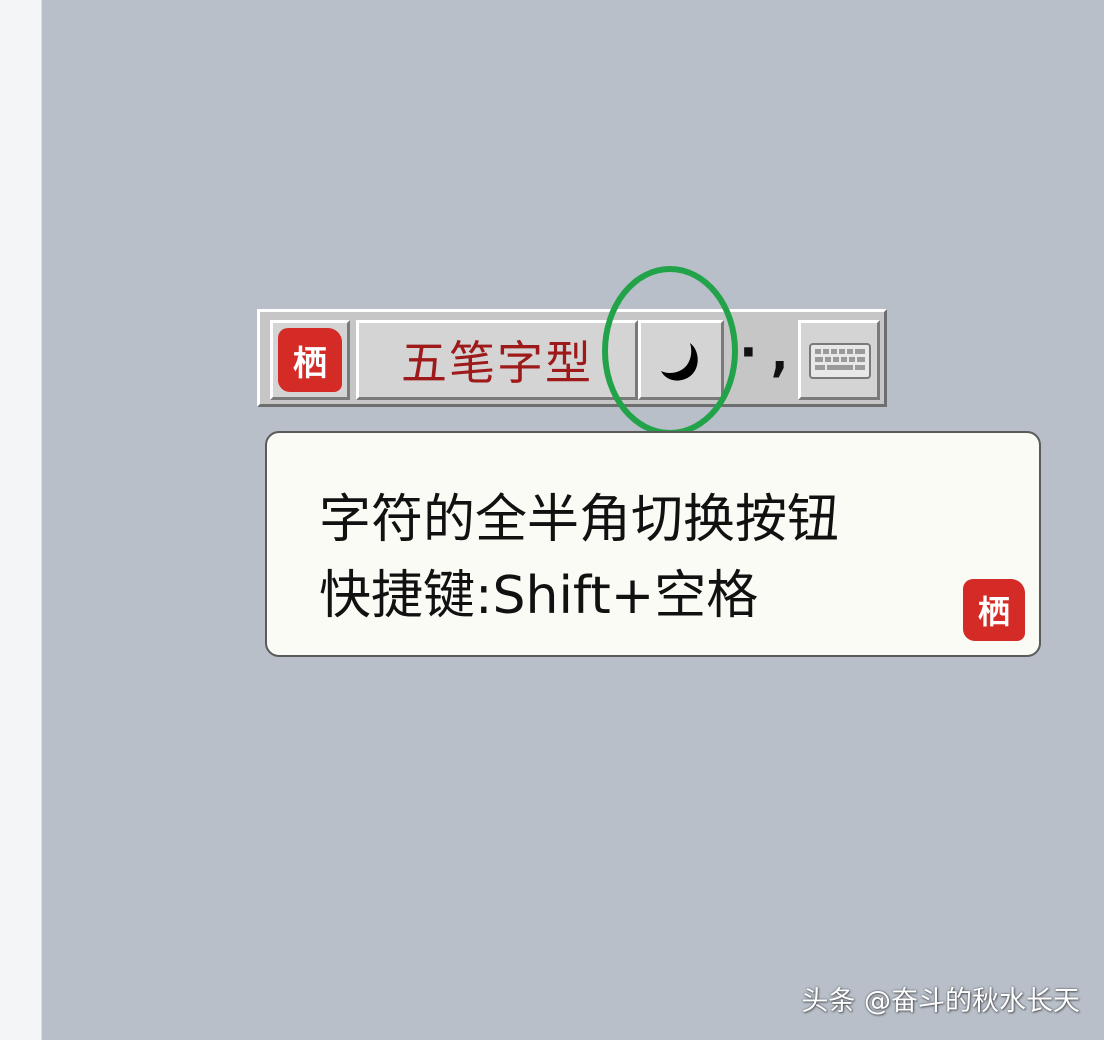 Image resolution: width=1104 pixels, height=1040 pixels. What do you see at coordinates (539, 596) in the screenshot?
I see `tooltip-shortcut: 快捷键:Shift+空格` at bounding box center [539, 596].